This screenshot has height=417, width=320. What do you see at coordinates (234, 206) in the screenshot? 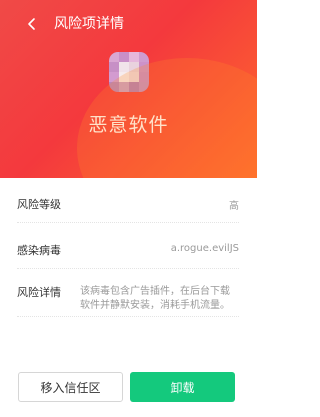
I see `risk-level-value: 高` at bounding box center [234, 206].